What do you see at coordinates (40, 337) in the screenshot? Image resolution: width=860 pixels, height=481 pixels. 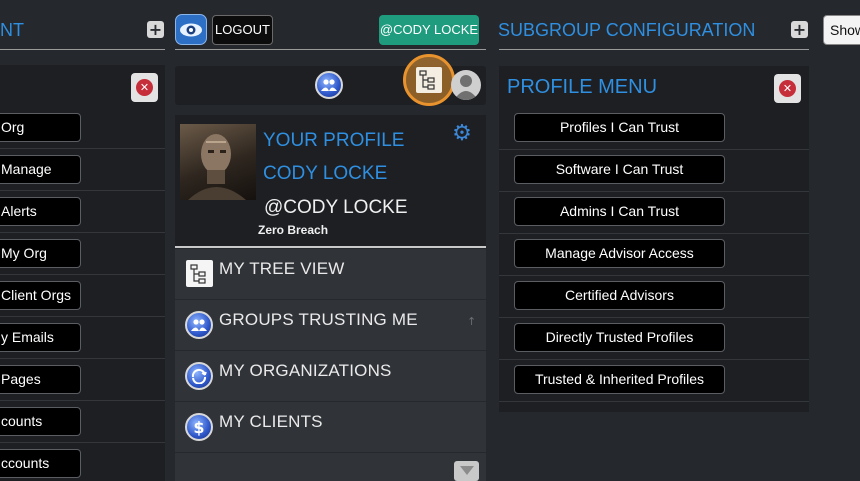 I see `left-menu-button: y Emails` at bounding box center [40, 337].